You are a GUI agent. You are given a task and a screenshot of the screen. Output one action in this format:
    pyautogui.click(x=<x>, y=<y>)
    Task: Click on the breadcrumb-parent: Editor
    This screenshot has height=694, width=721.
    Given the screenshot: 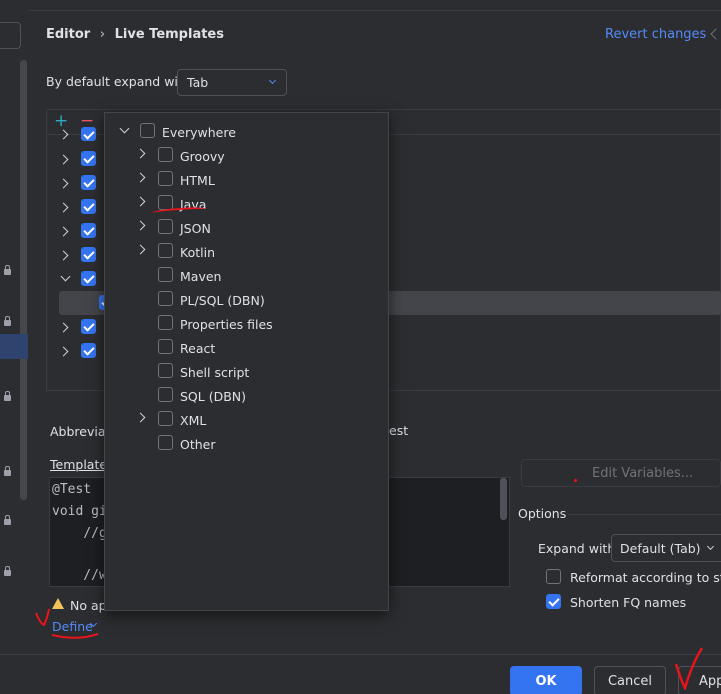 What is the action you would take?
    pyautogui.click(x=68, y=34)
    